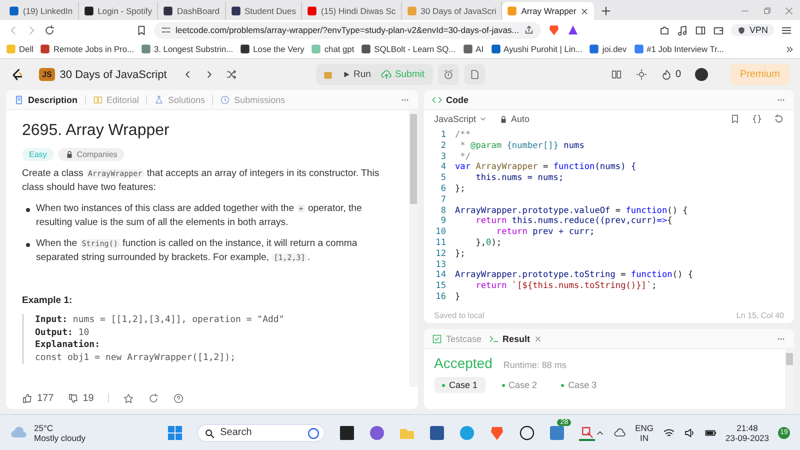 Image resolution: width=800 pixels, height=450 pixels. Describe the element at coordinates (440, 232) in the screenshot. I see `line-number: 10` at that location.